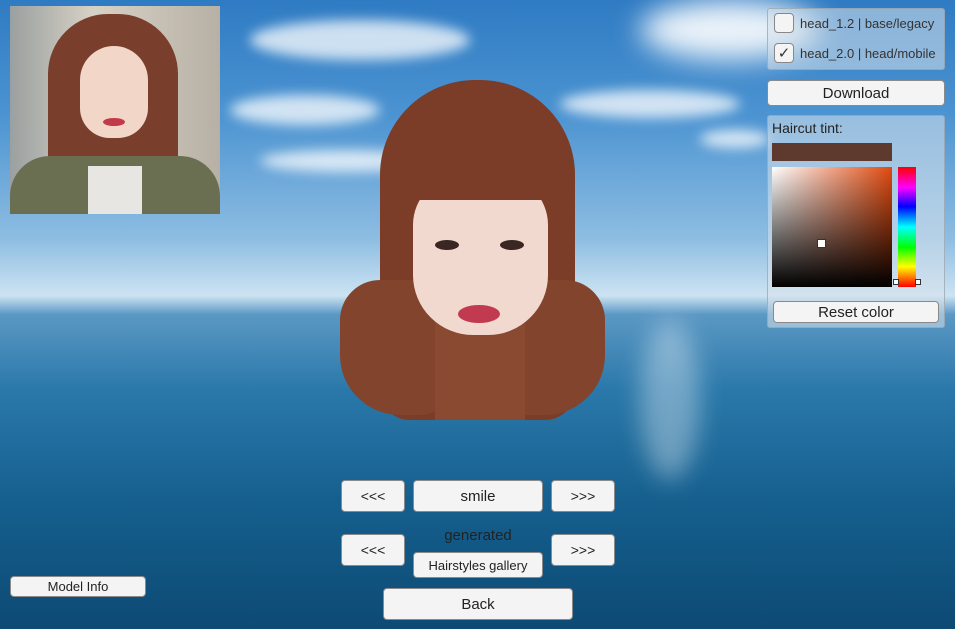 This screenshot has height=629, width=955. What do you see at coordinates (821, 243) in the screenshot?
I see `color-picker-cursor` at bounding box center [821, 243].